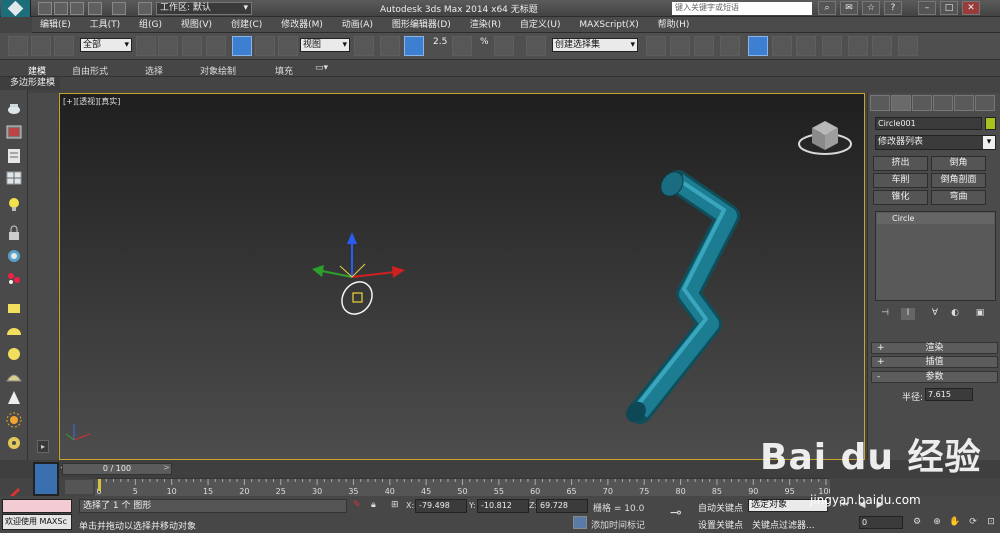 This screenshot has height=533, width=1000. What do you see at coordinates (827, 8) in the screenshot?
I see `binoculars-icon: ⌕` at bounding box center [827, 8].